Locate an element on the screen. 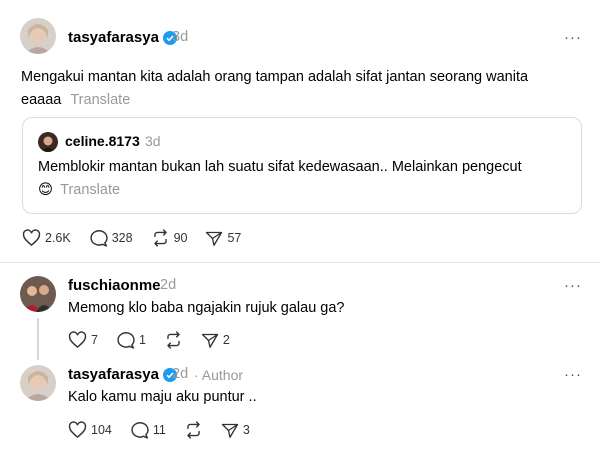  share-count: 57 is located at coordinates (234, 238).